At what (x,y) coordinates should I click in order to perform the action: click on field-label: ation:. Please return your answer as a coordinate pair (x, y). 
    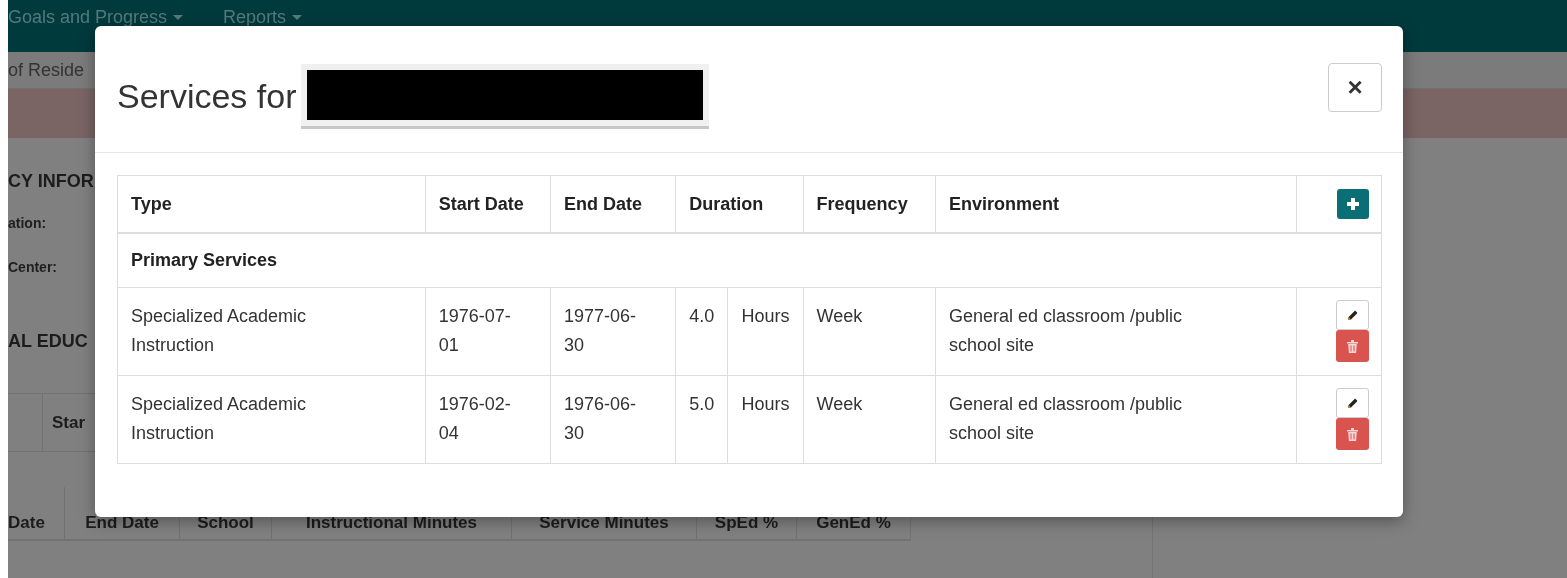
    Looking at the image, I should click on (27, 224).